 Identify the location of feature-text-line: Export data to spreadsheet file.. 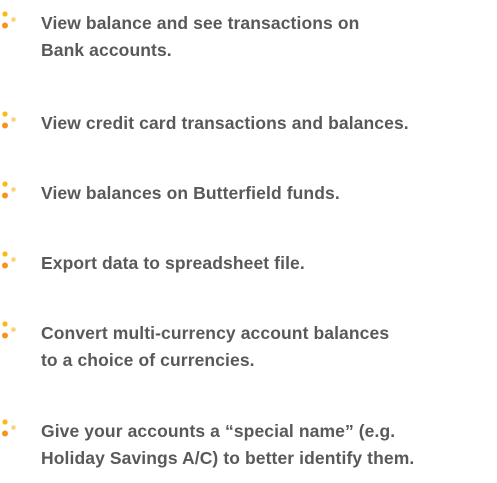
(173, 263).